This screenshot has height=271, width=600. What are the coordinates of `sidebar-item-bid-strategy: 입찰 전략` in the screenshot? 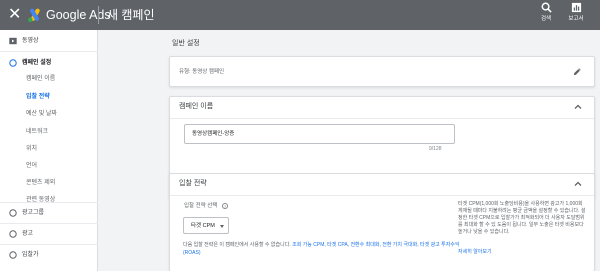 It's located at (38, 97).